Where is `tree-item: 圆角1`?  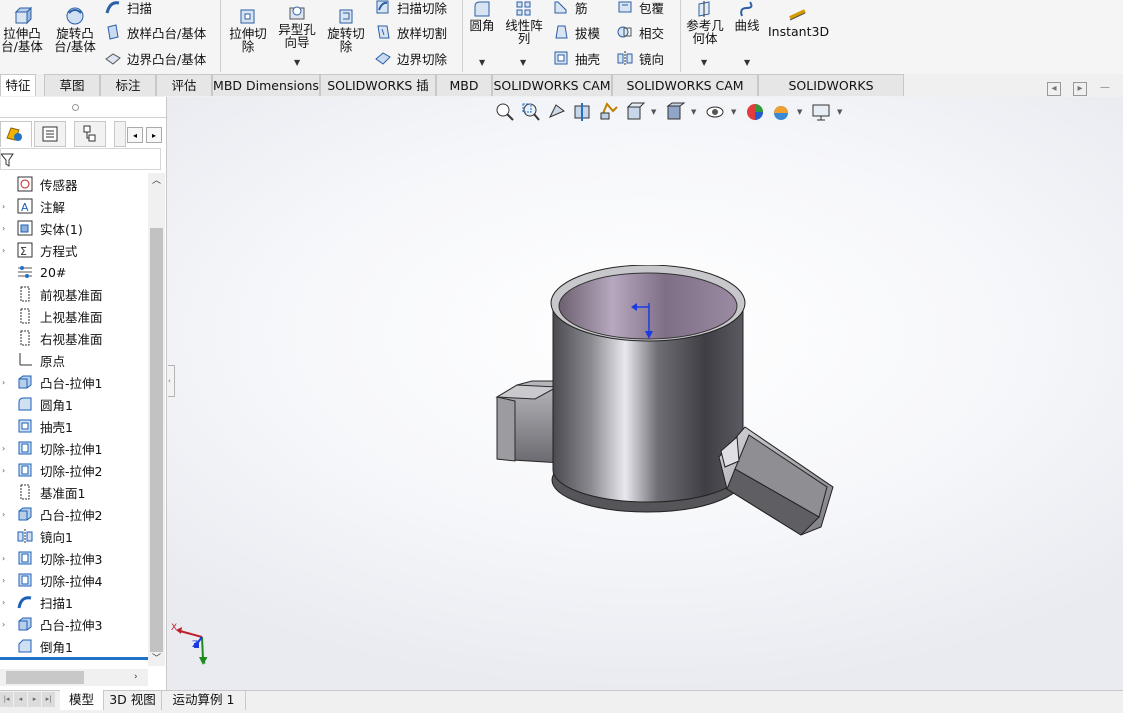
tree-item: 圆角1 is located at coordinates (74, 404).